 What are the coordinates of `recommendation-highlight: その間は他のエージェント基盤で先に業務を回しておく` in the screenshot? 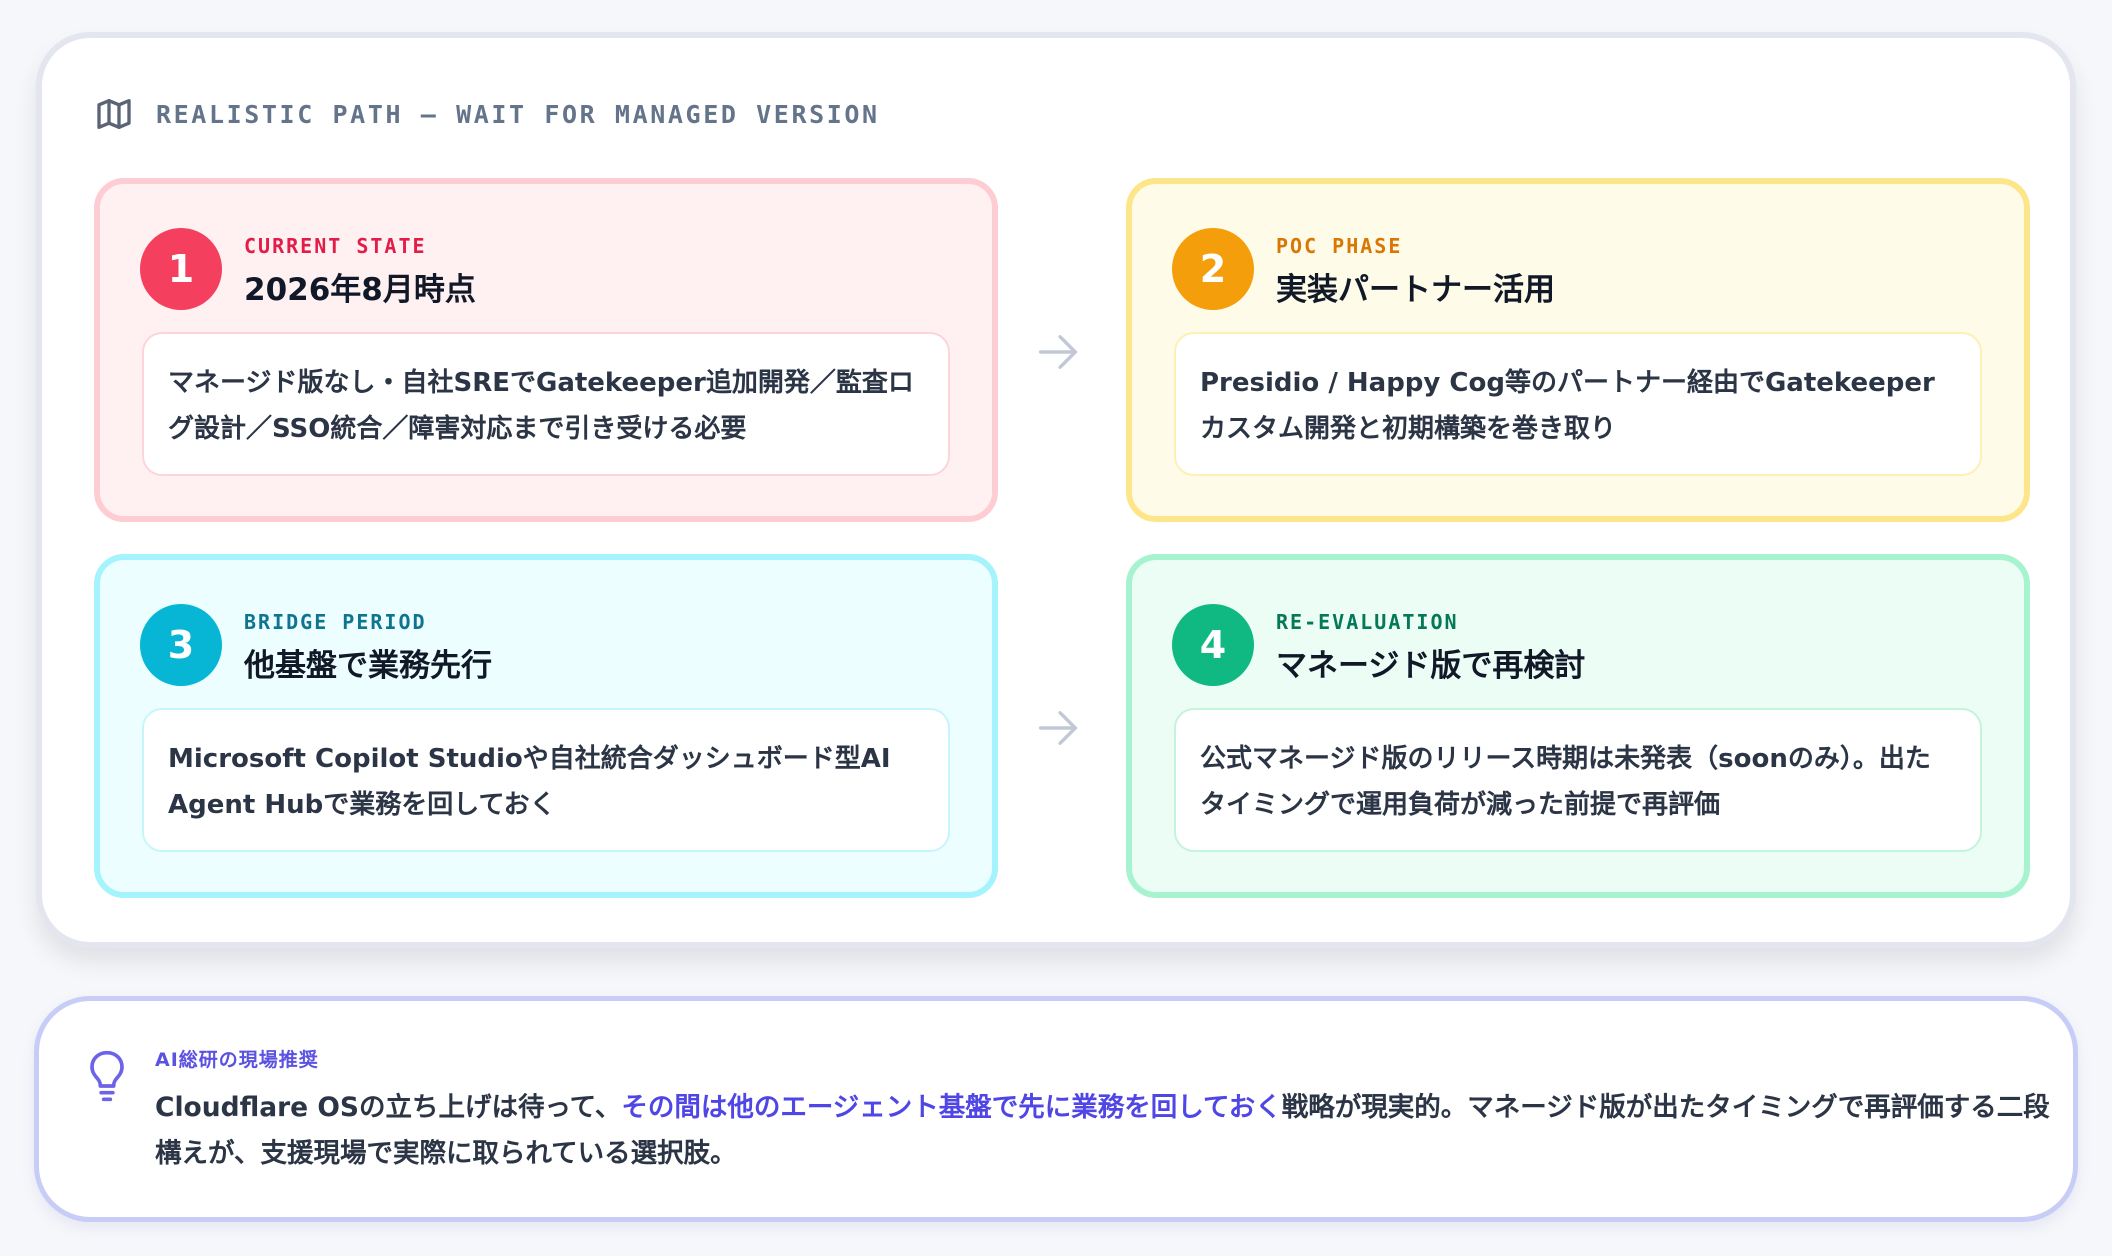 It's located at (951, 1107).